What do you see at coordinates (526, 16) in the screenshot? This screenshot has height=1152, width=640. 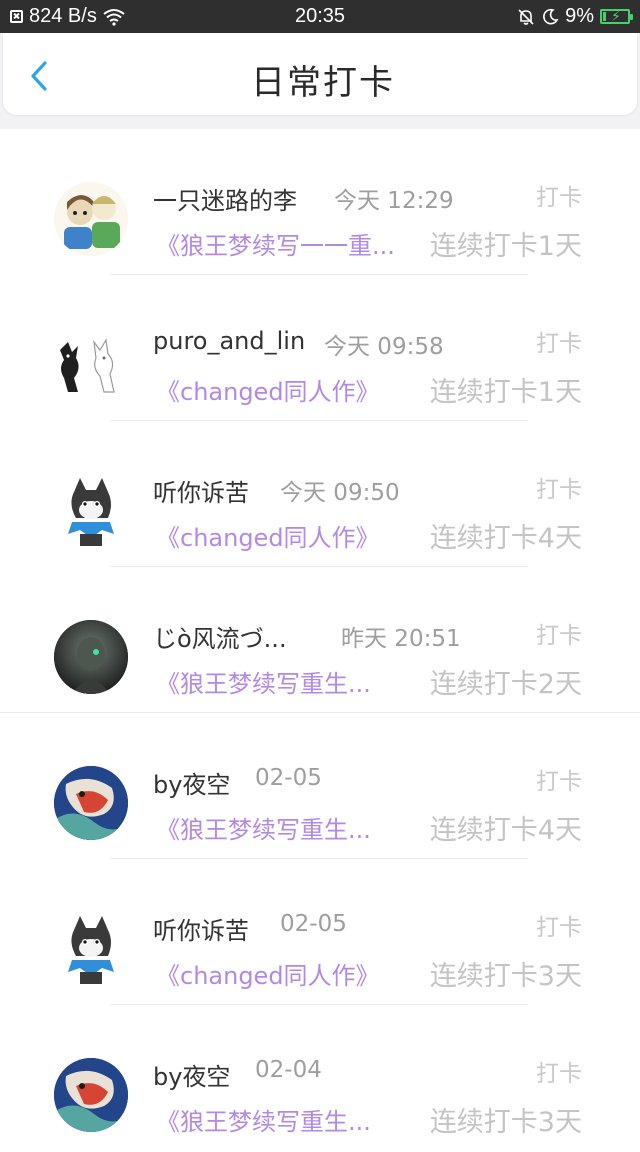 I see `mute-bell-icon` at bounding box center [526, 16].